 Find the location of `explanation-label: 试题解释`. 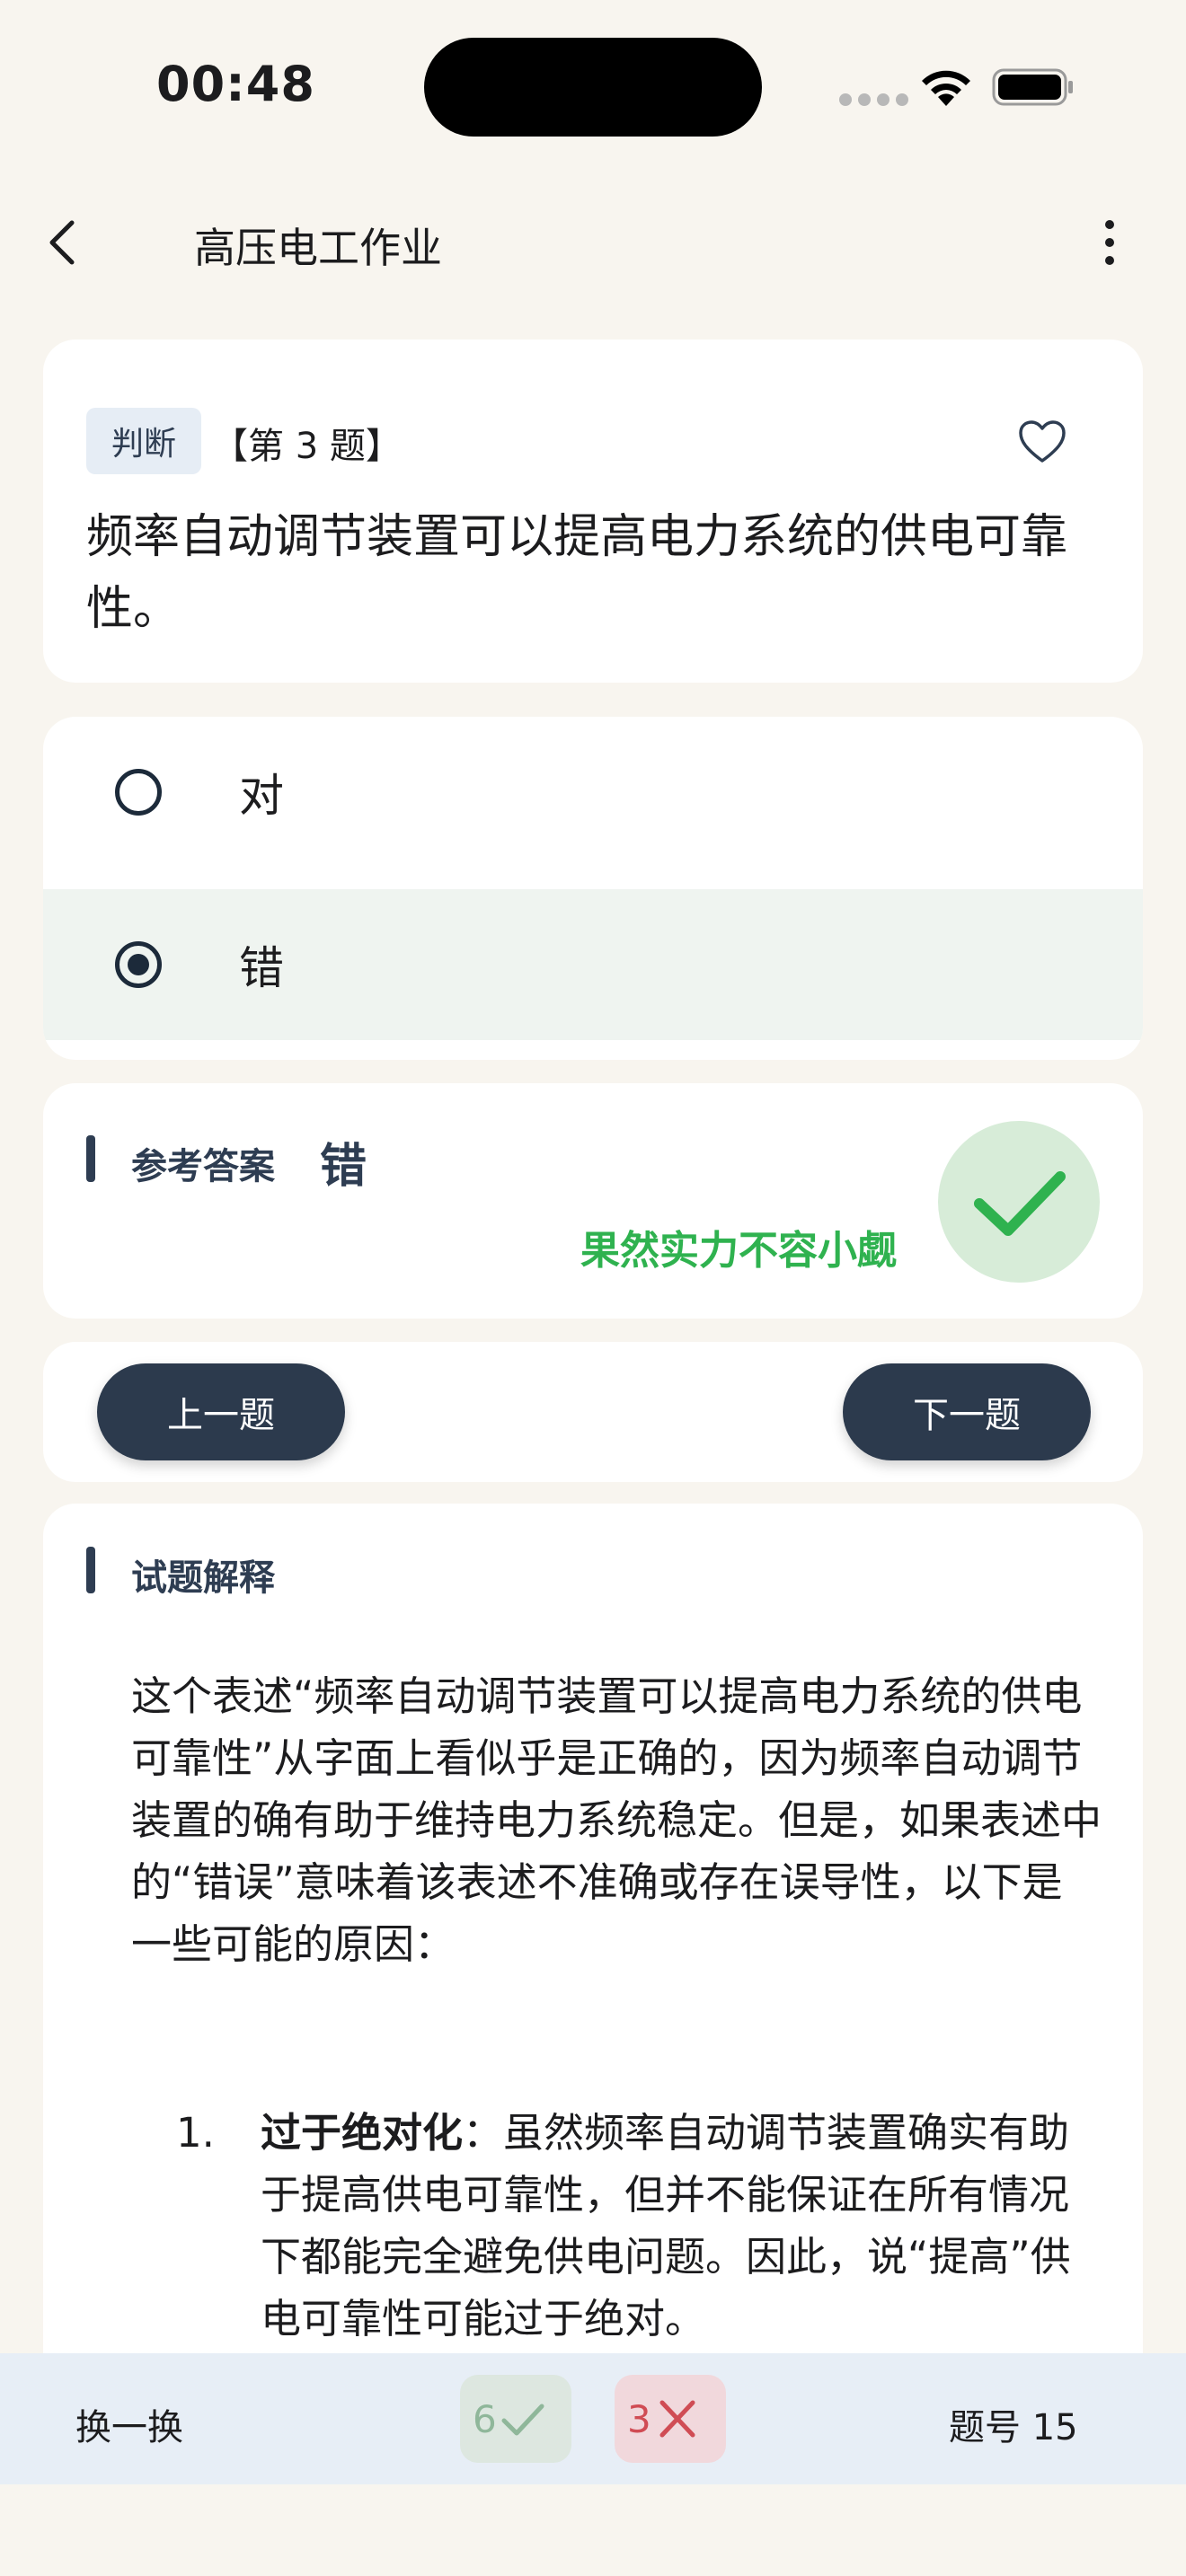

explanation-label: 试题解释 is located at coordinates (203, 1578).